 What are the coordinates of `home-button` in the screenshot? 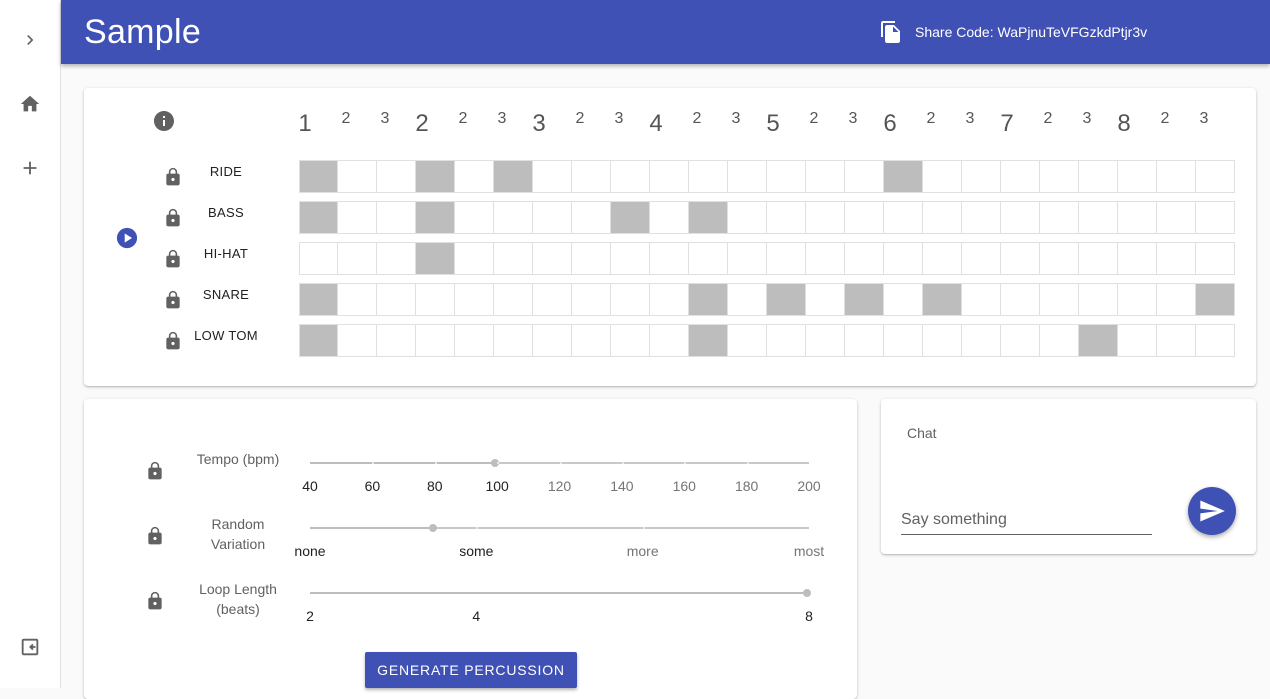 It's located at (30, 104).